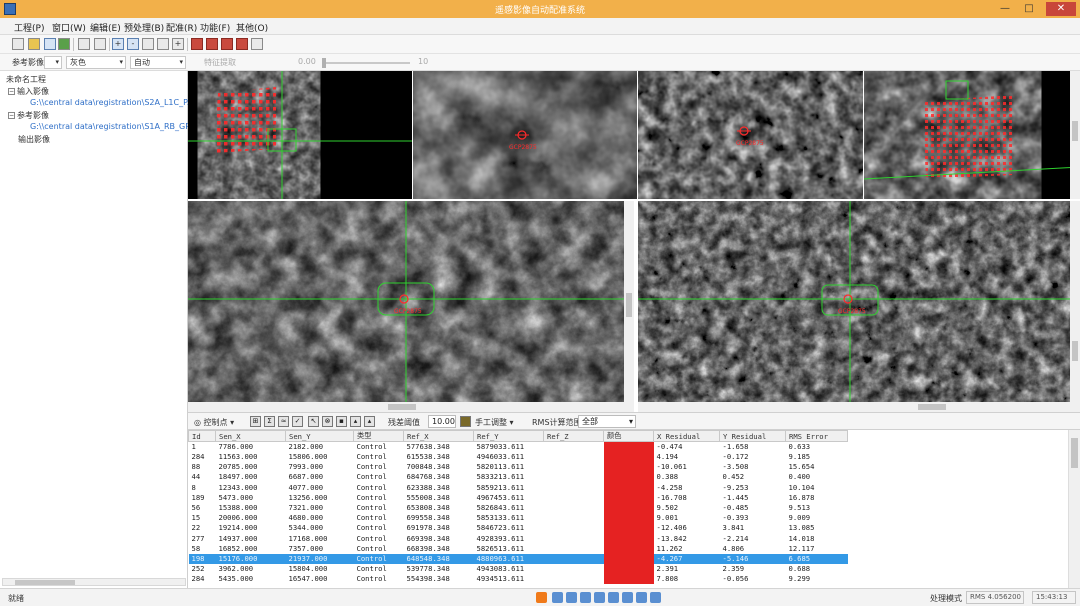 Image resolution: width=1080 pixels, height=606 pixels. I want to click on zoom-out-icon: -, so click(133, 44).